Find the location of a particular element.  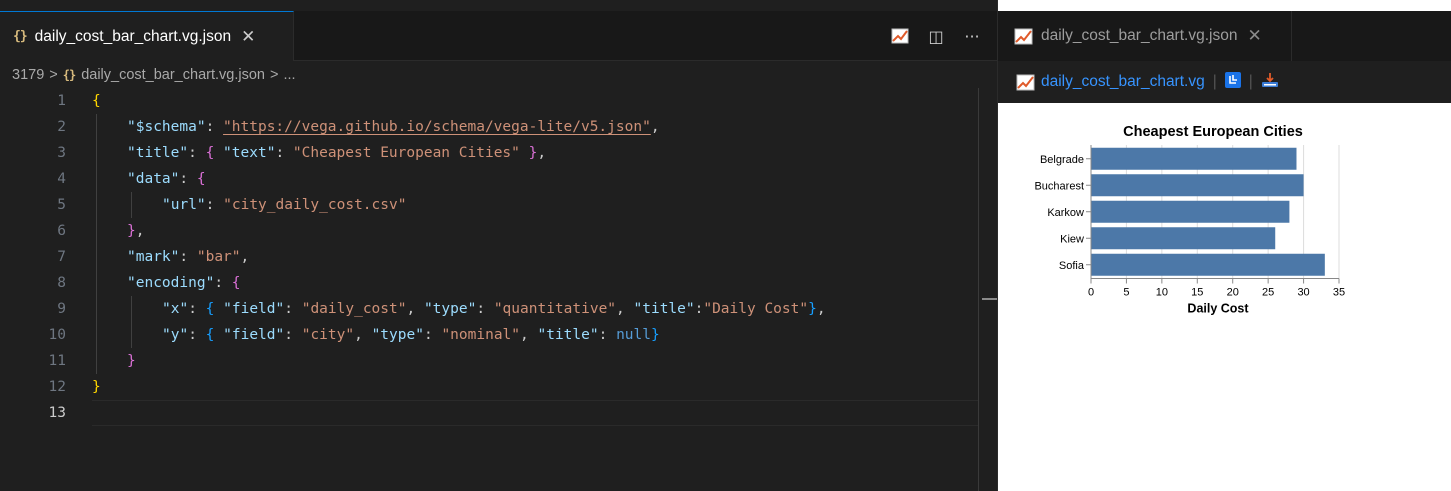

code-token: "title" is located at coordinates (158, 153).